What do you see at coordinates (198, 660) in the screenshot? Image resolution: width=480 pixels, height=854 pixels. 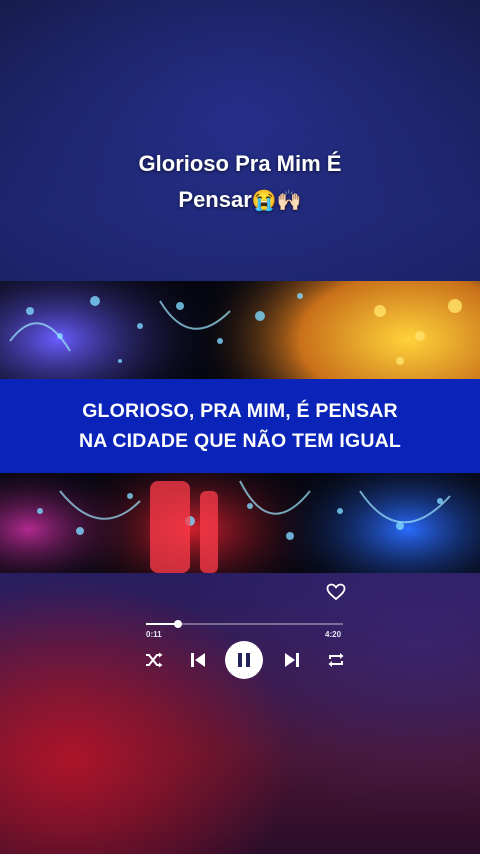 I see `previous-icon` at bounding box center [198, 660].